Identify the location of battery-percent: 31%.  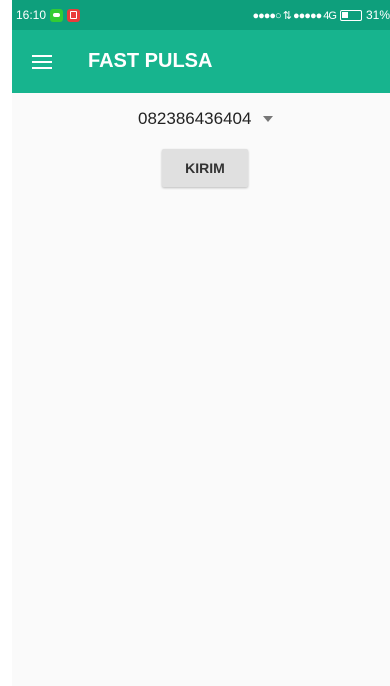
(377, 15).